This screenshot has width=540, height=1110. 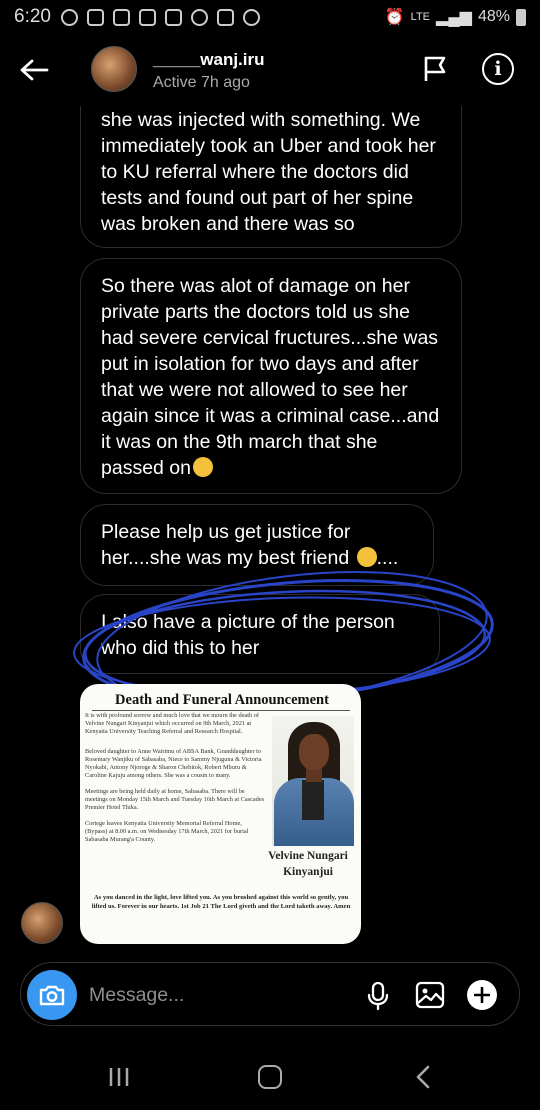 I want to click on back-arrow-icon, so click(x=34, y=70).